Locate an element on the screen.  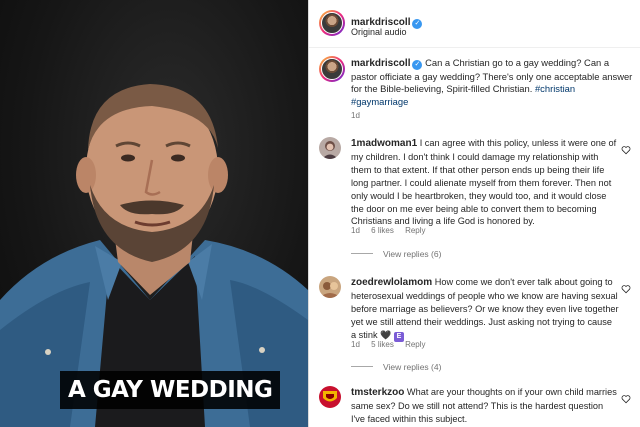
comment-username: tmsterkzoo is located at coordinates (377, 392).